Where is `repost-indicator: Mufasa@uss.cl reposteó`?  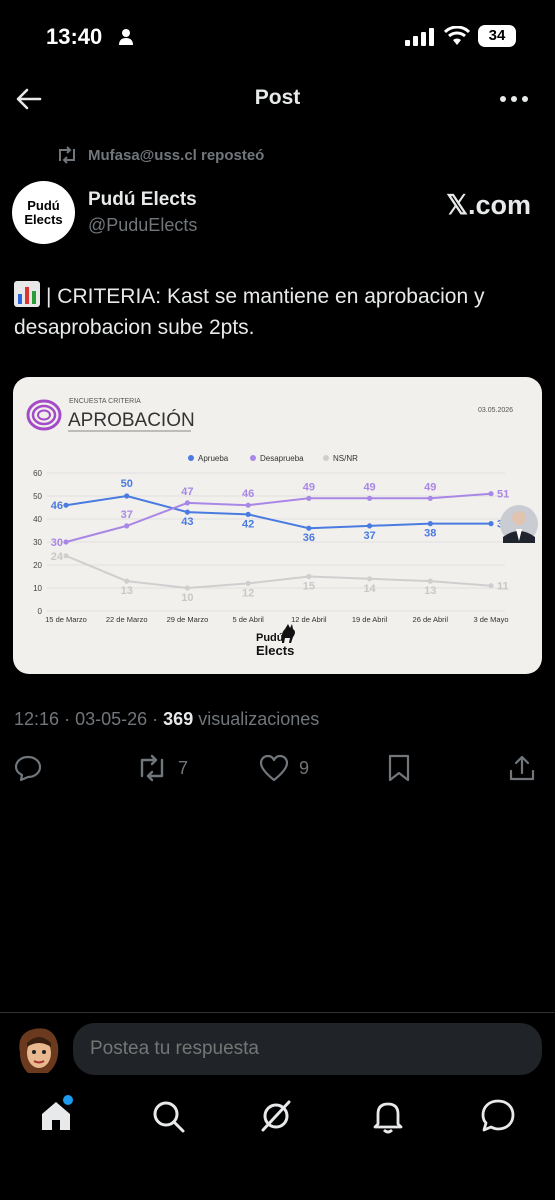
repost-indicator: Mufasa@uss.cl reposteó is located at coordinates (160, 155).